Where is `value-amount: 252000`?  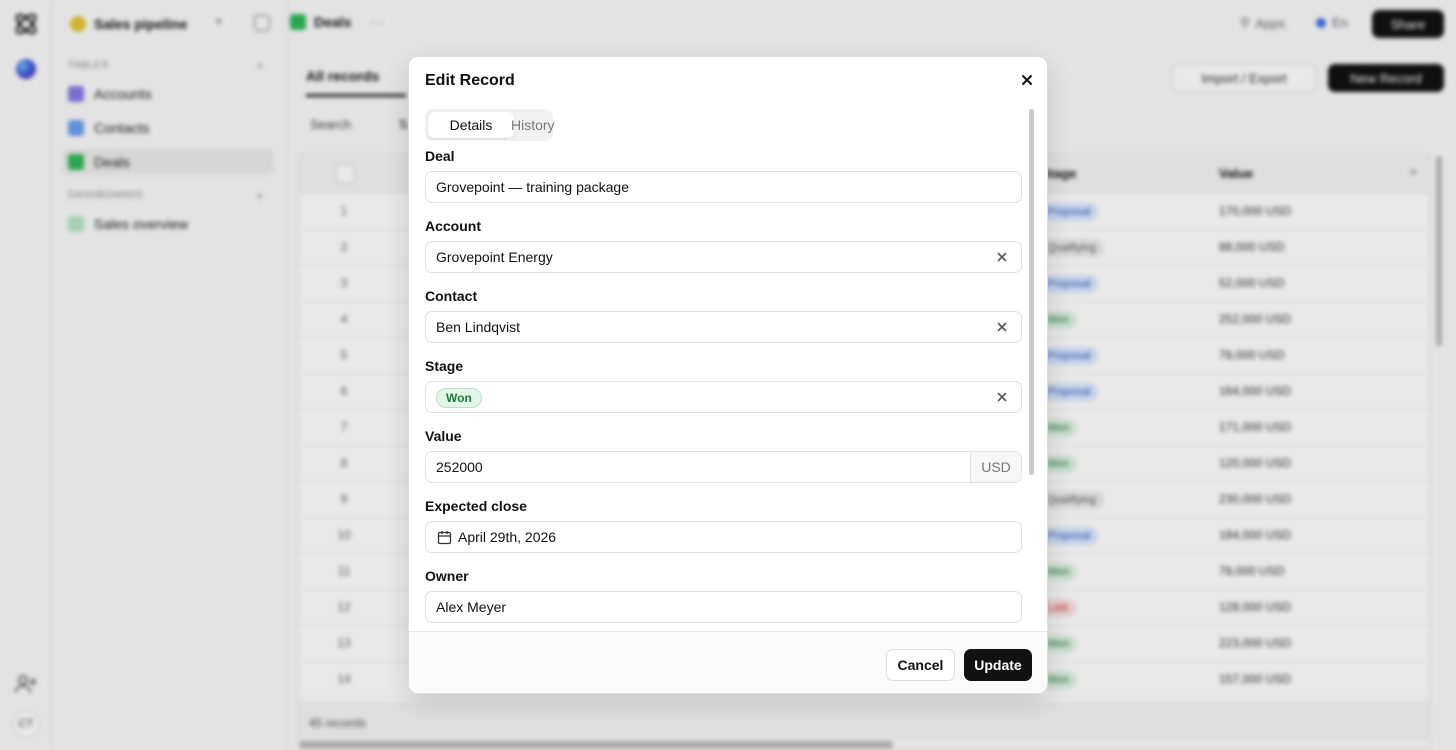
value-amount: 252000 is located at coordinates (459, 467).